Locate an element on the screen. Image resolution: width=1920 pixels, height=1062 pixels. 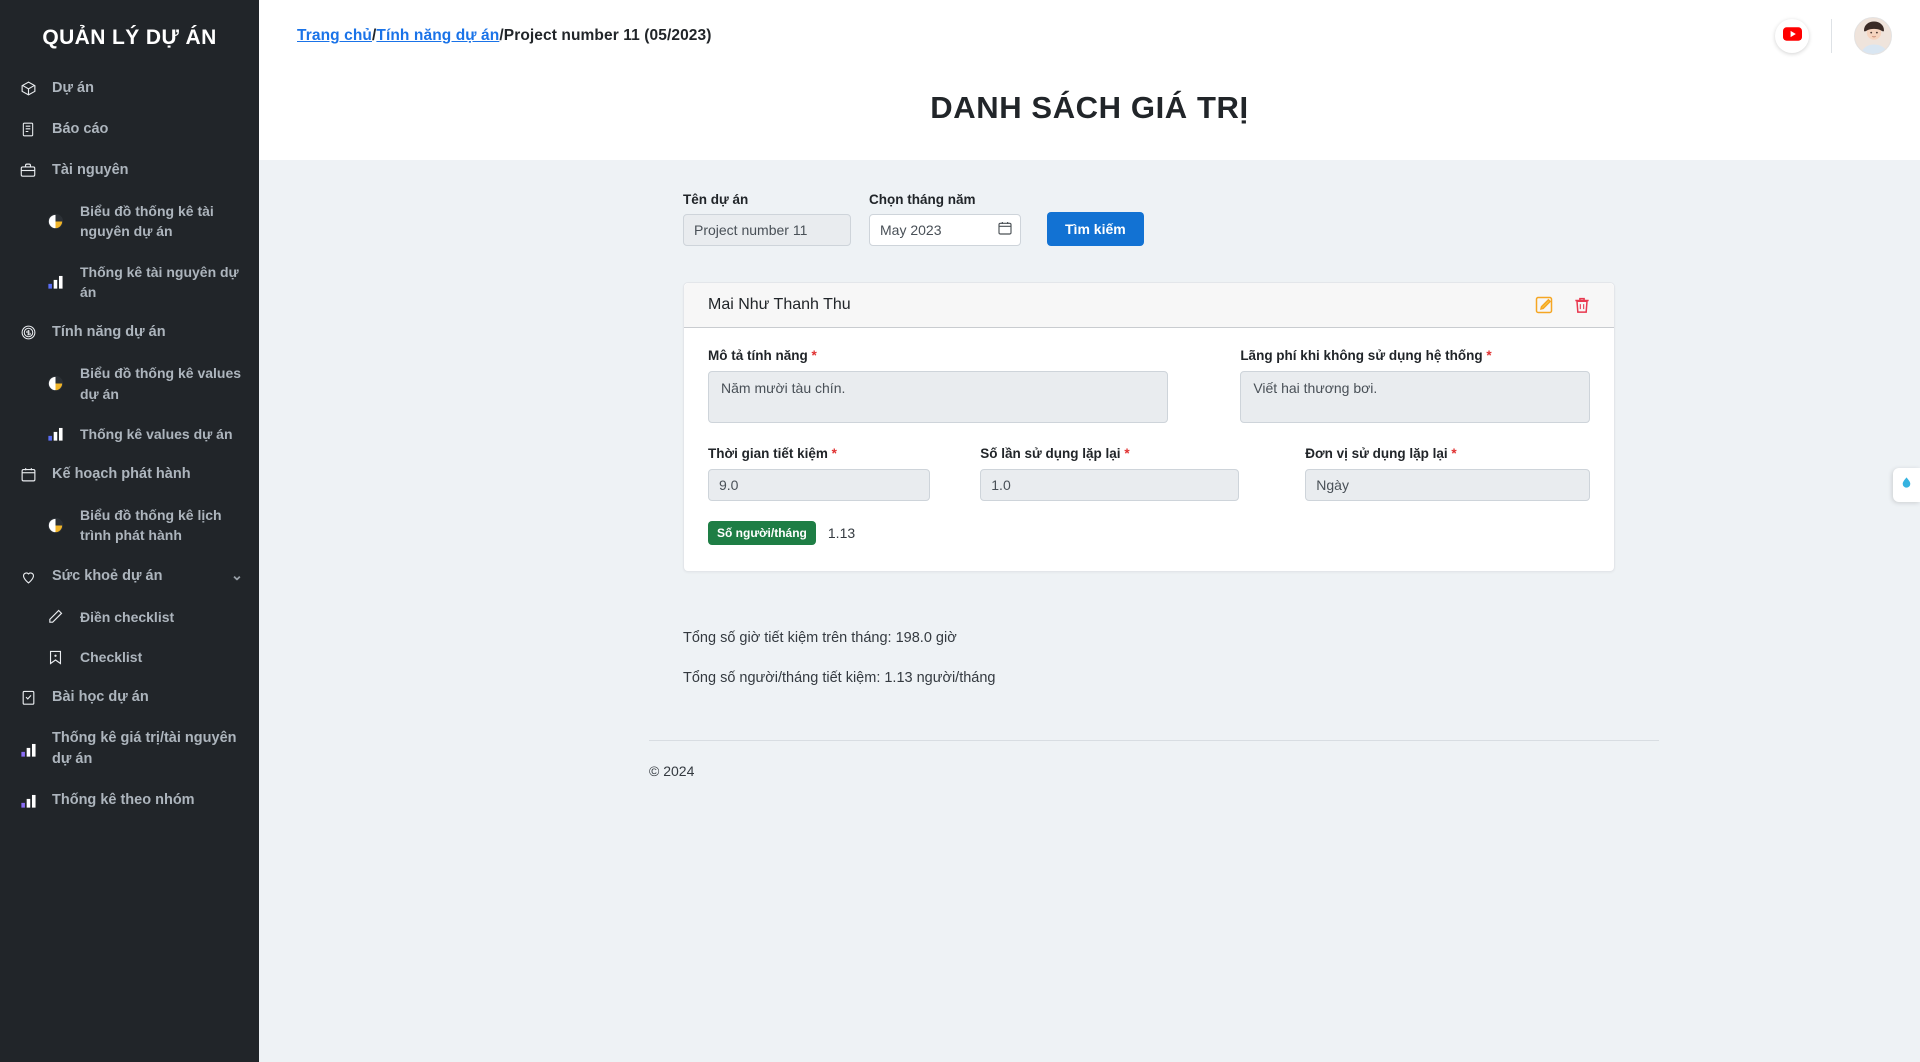
month-picker-field: Chọn tháng năm is located at coordinates (945, 219).